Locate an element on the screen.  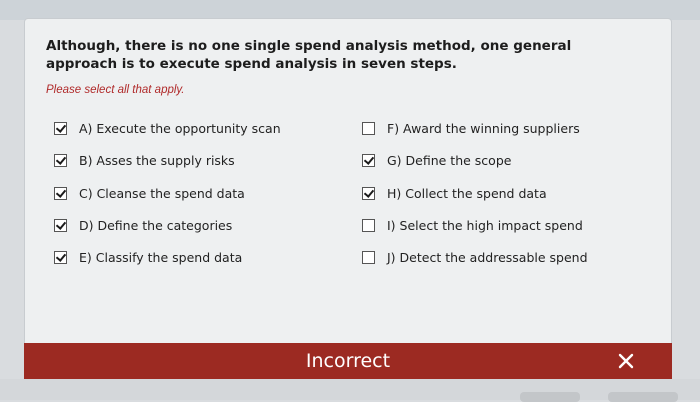
option-label: G) Define the scope is located at coordinates (449, 160).